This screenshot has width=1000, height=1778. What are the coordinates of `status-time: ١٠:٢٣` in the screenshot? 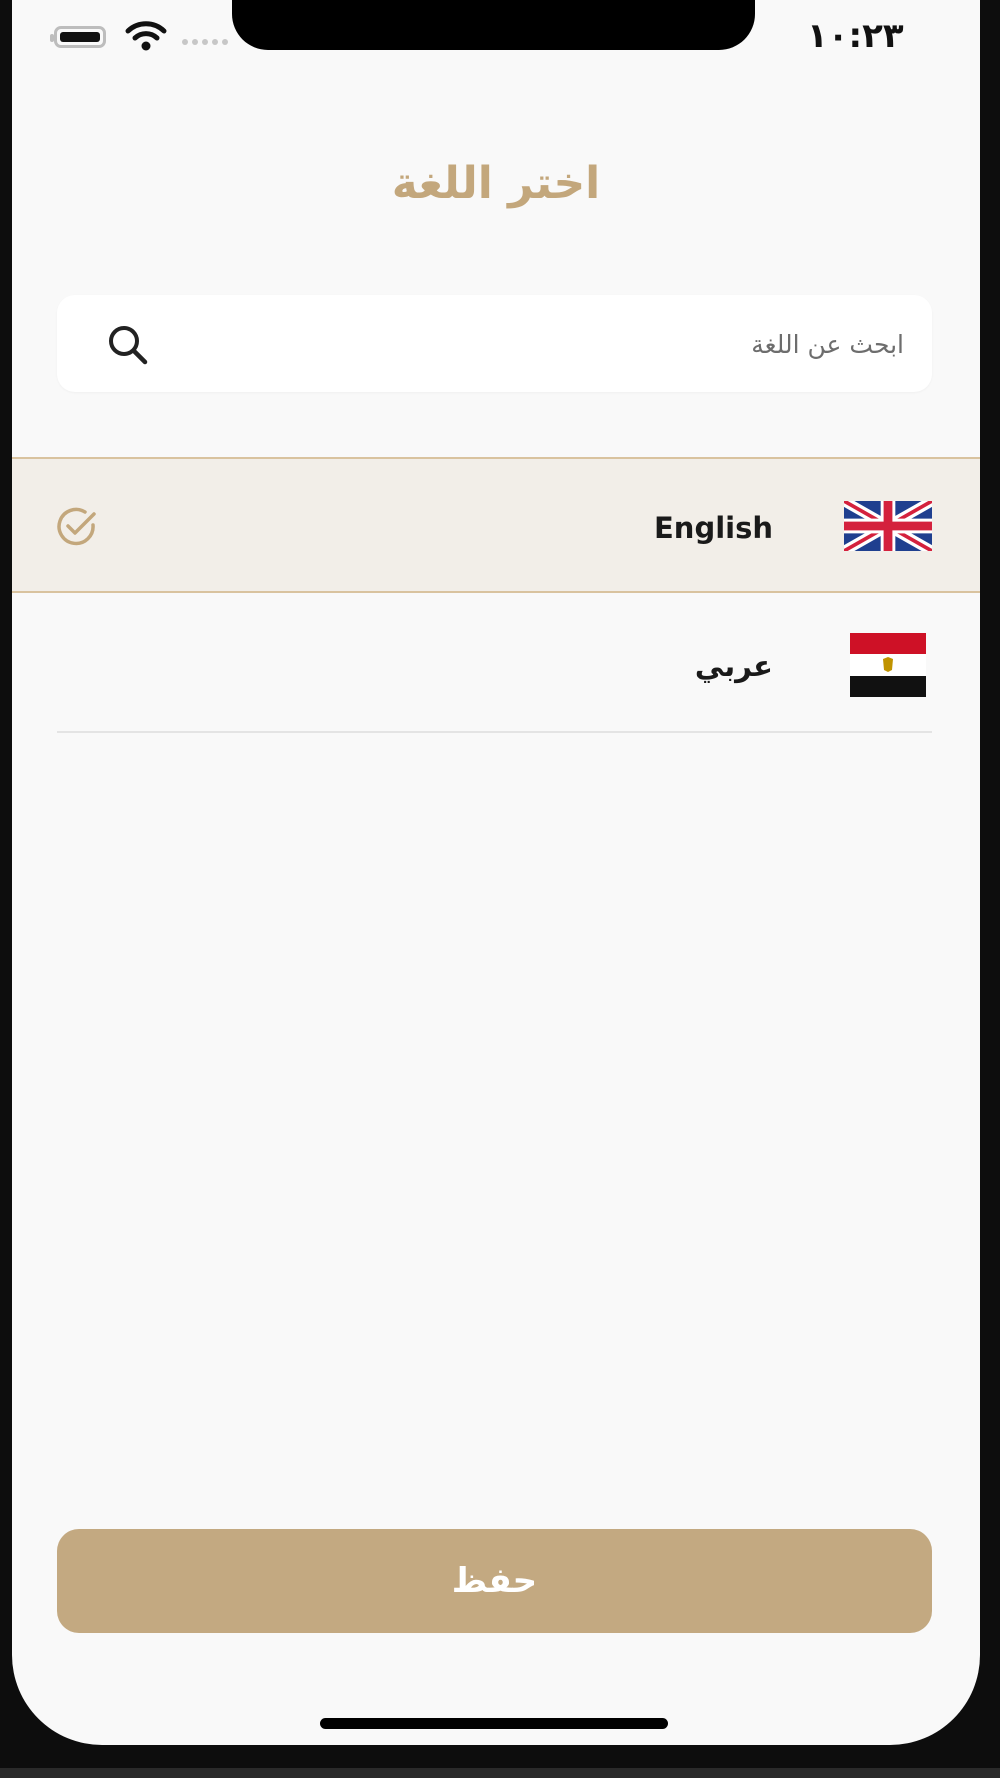 It's located at (855, 36).